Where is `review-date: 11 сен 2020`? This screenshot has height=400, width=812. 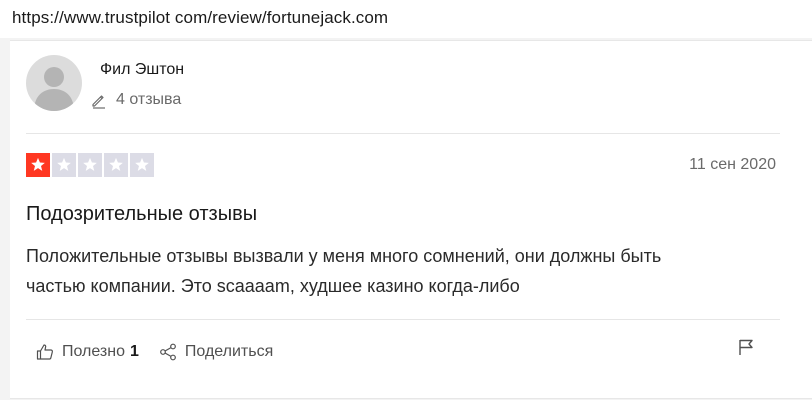 review-date: 11 сен 2020 is located at coordinates (732, 164).